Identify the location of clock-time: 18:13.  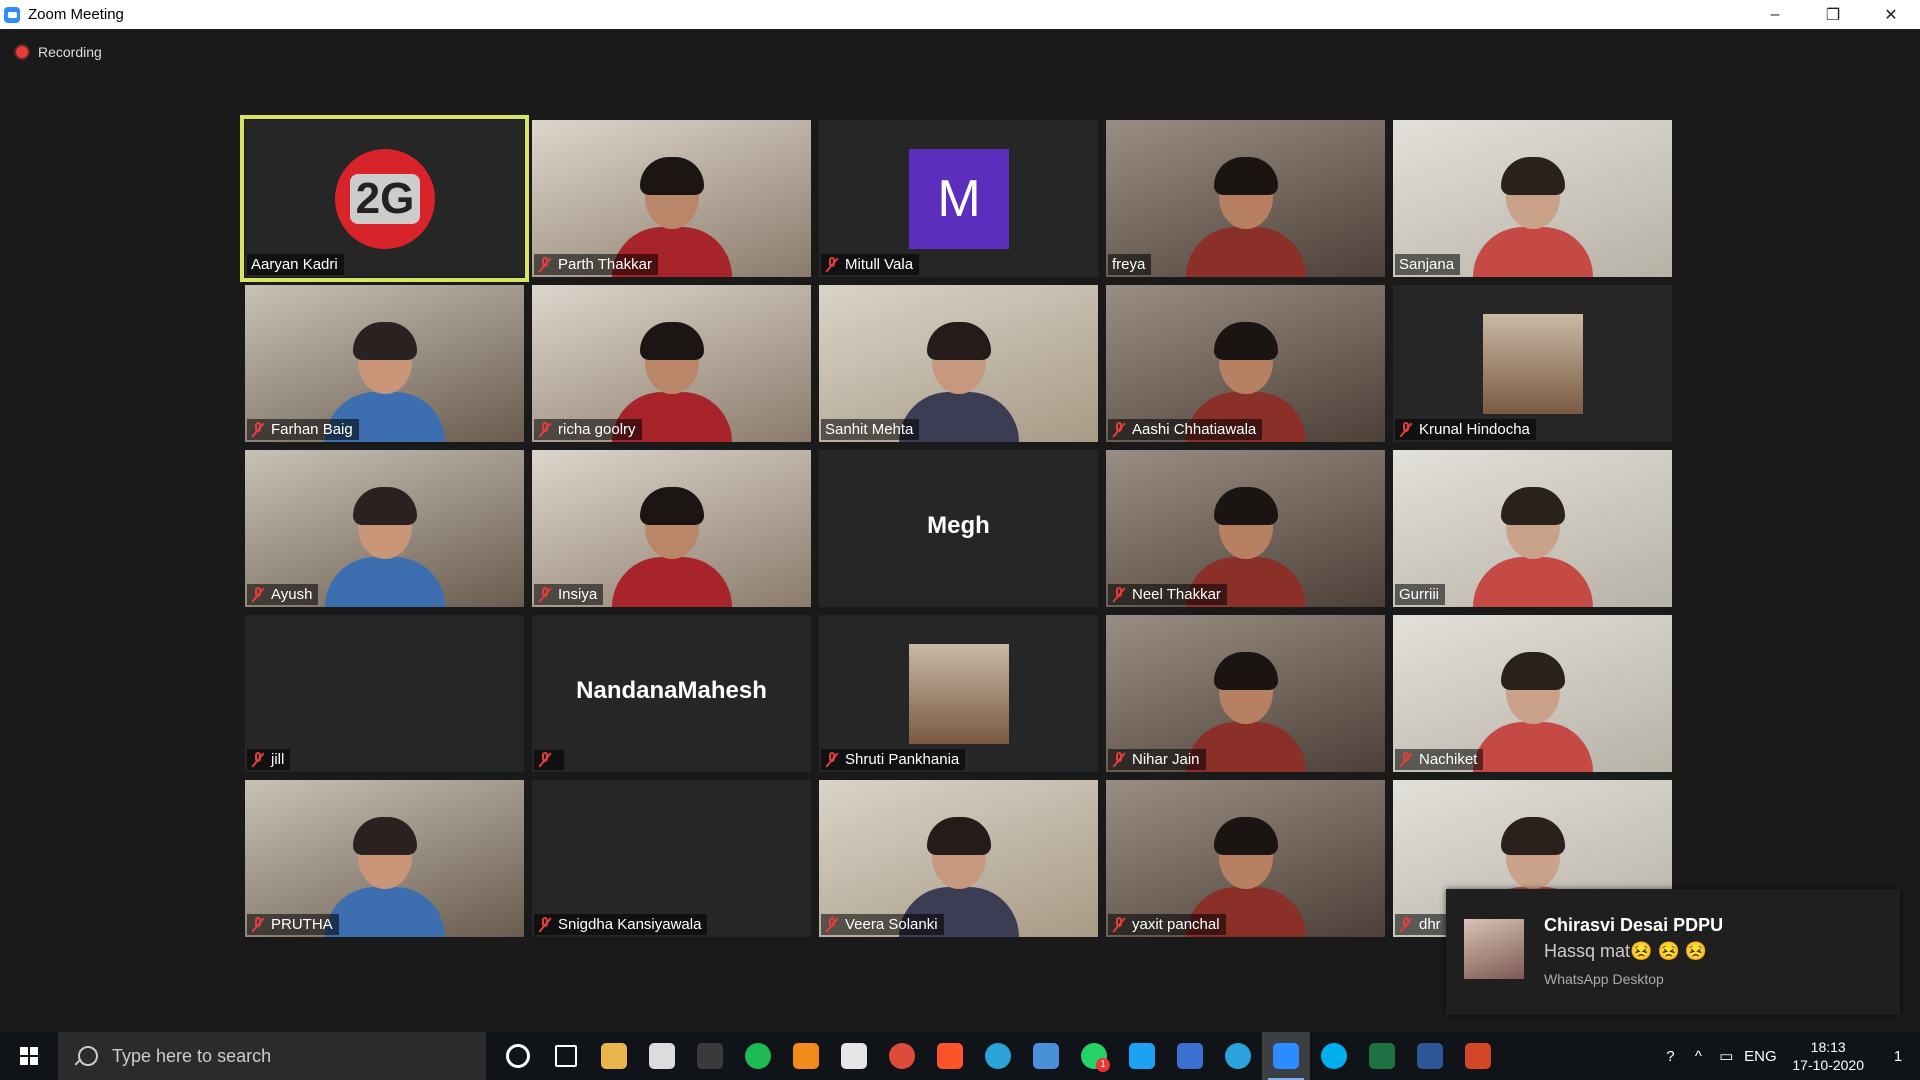
(1828, 1047).